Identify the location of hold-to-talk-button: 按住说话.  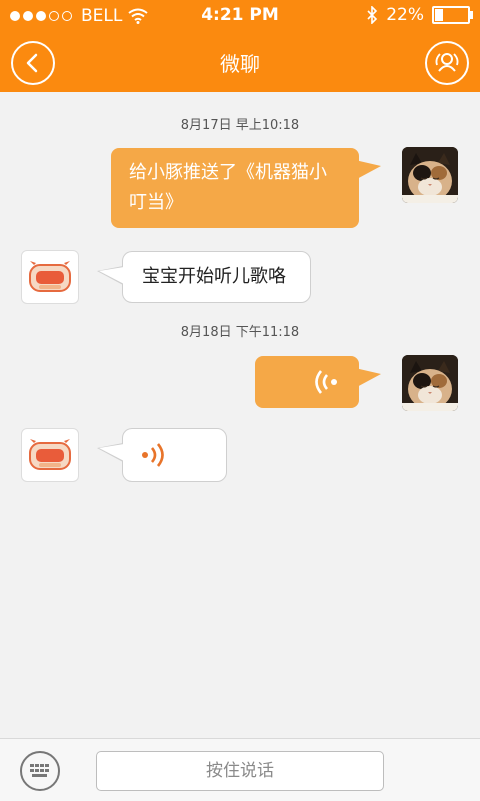
(240, 771).